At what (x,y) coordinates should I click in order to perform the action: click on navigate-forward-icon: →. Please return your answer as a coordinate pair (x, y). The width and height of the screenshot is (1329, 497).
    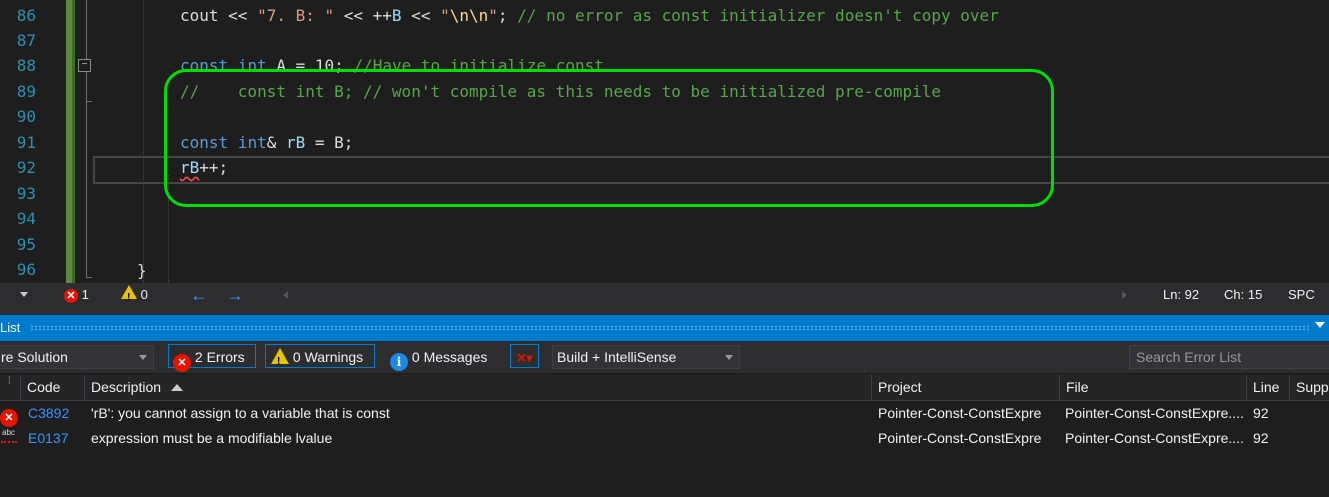
    Looking at the image, I should click on (235, 295).